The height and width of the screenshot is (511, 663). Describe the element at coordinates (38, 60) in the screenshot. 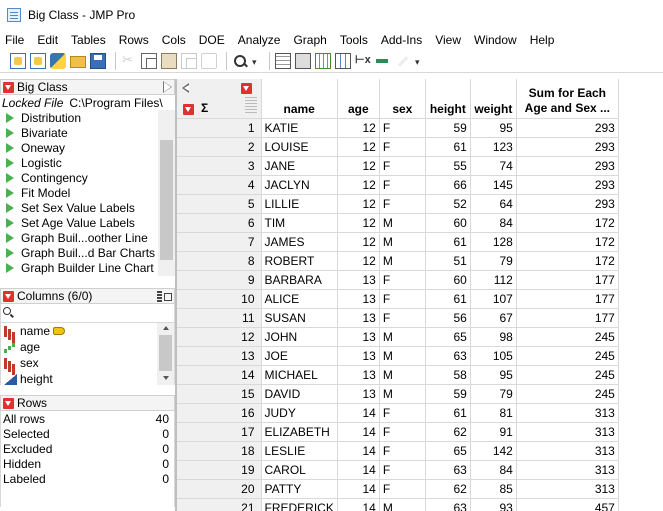

I see `new-script-icon` at that location.